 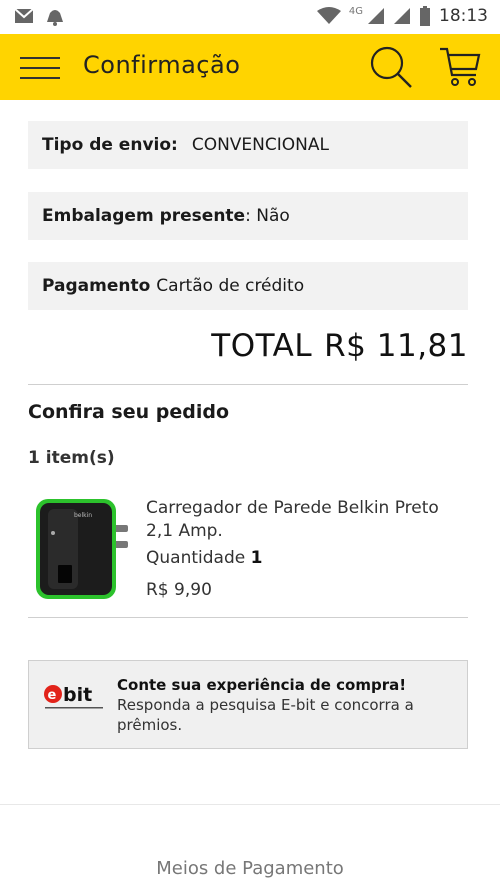 I want to click on cart-icon, so click(x=460, y=66).